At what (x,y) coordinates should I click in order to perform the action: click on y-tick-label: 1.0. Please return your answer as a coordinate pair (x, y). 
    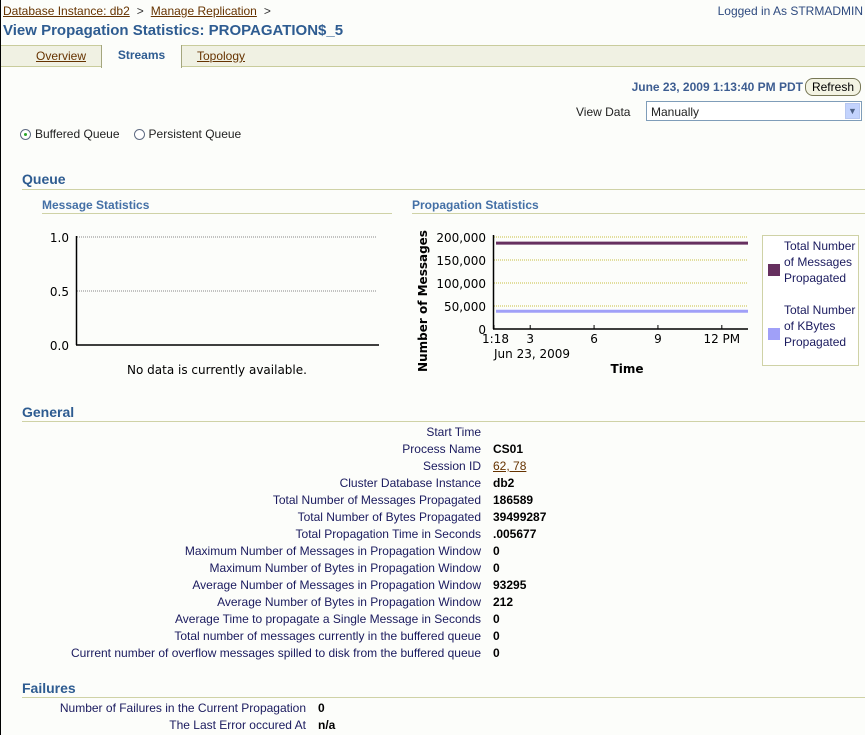
    Looking at the image, I should click on (59, 238).